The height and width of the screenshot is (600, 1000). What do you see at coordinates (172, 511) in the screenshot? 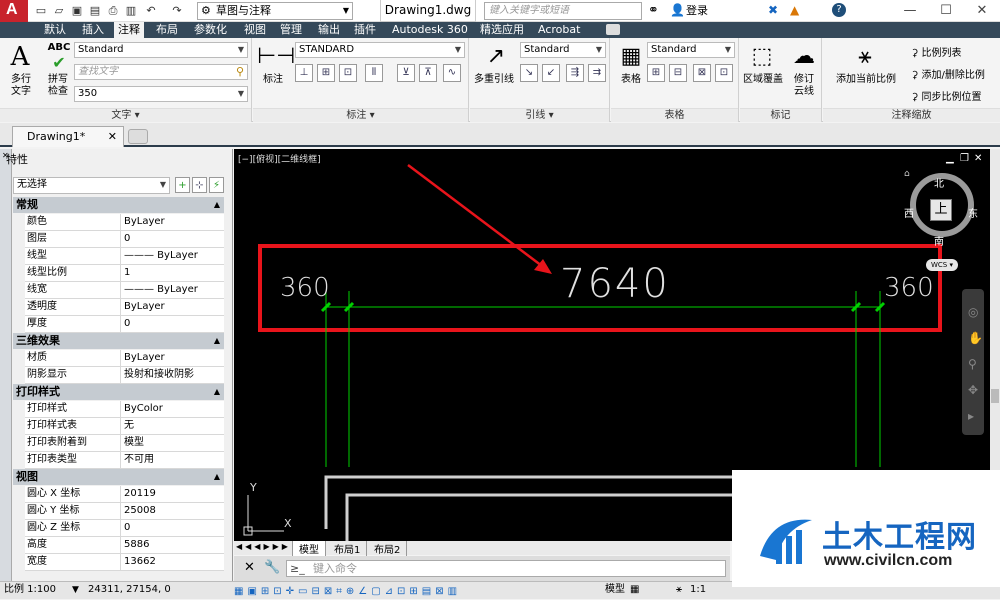
I see `property-value: 25008` at bounding box center [172, 511].